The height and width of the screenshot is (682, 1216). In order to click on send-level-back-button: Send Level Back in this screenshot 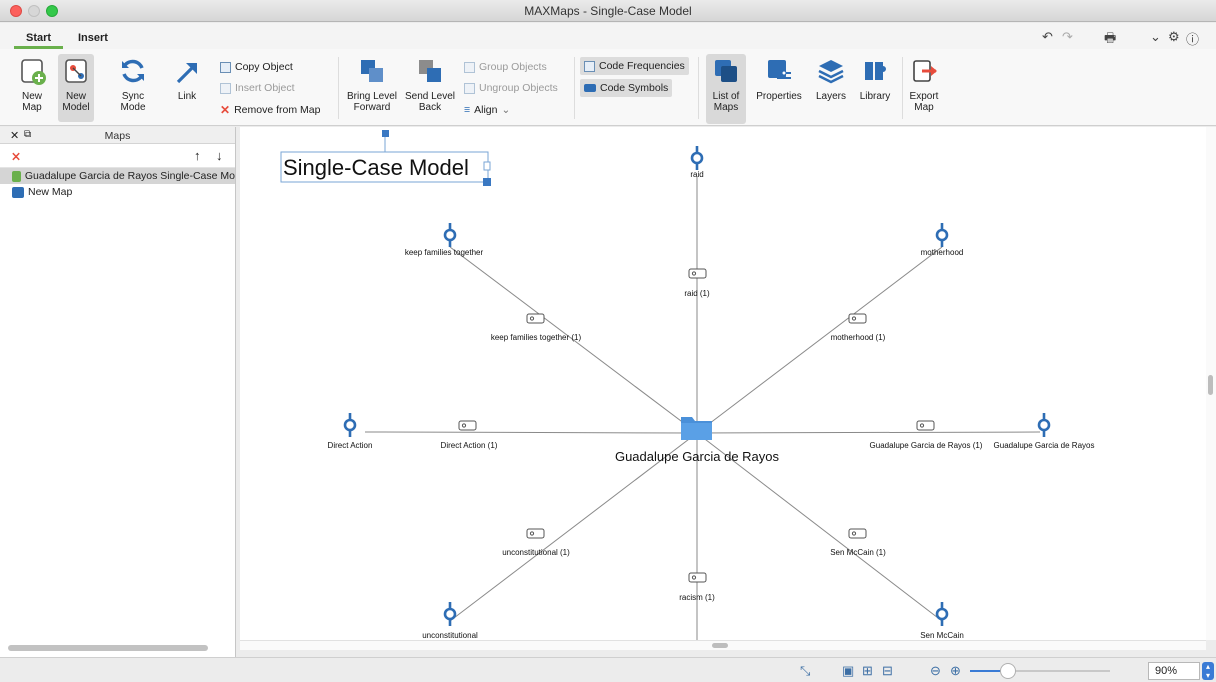, I will do `click(430, 83)`.